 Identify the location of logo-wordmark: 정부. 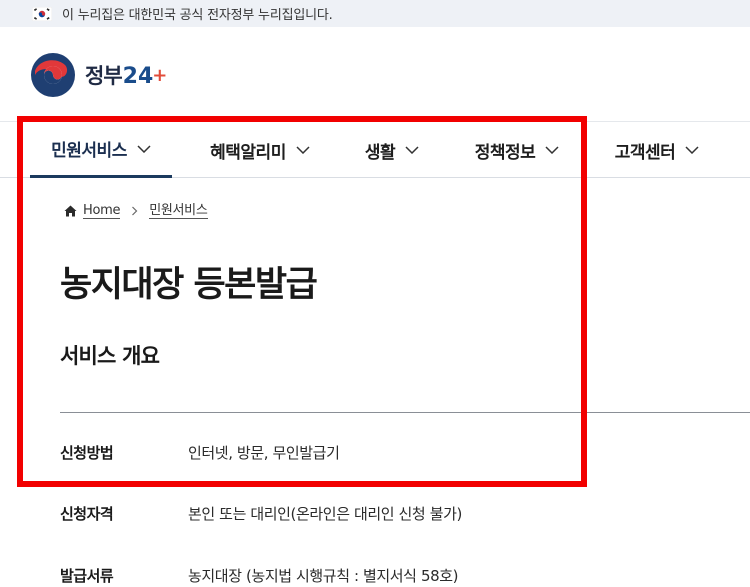
(104, 76).